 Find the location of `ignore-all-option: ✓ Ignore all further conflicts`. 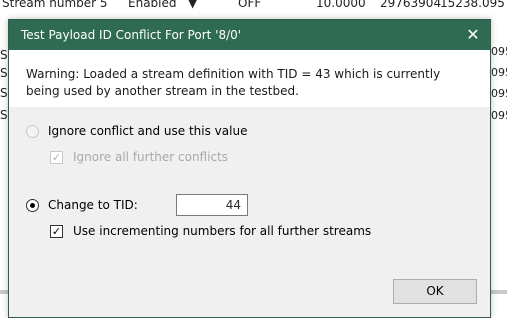

ignore-all-option: ✓ Ignore all further conflicts is located at coordinates (139, 157).